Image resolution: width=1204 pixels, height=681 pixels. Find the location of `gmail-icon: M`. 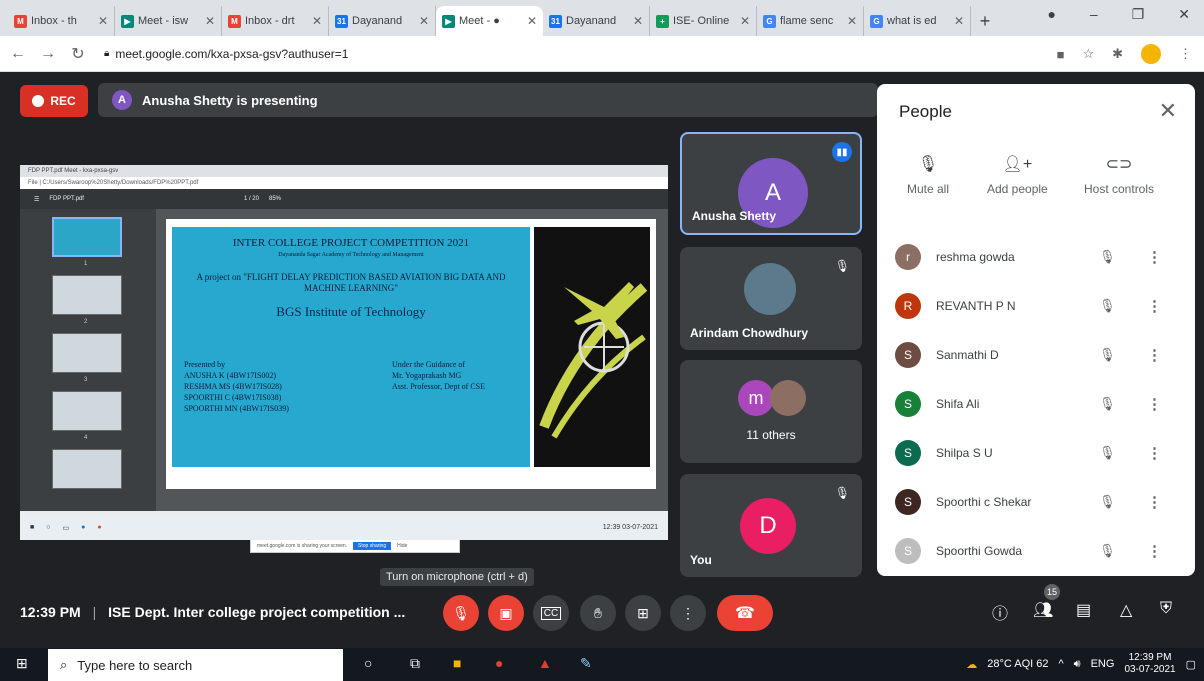

gmail-icon: M is located at coordinates (234, 21).